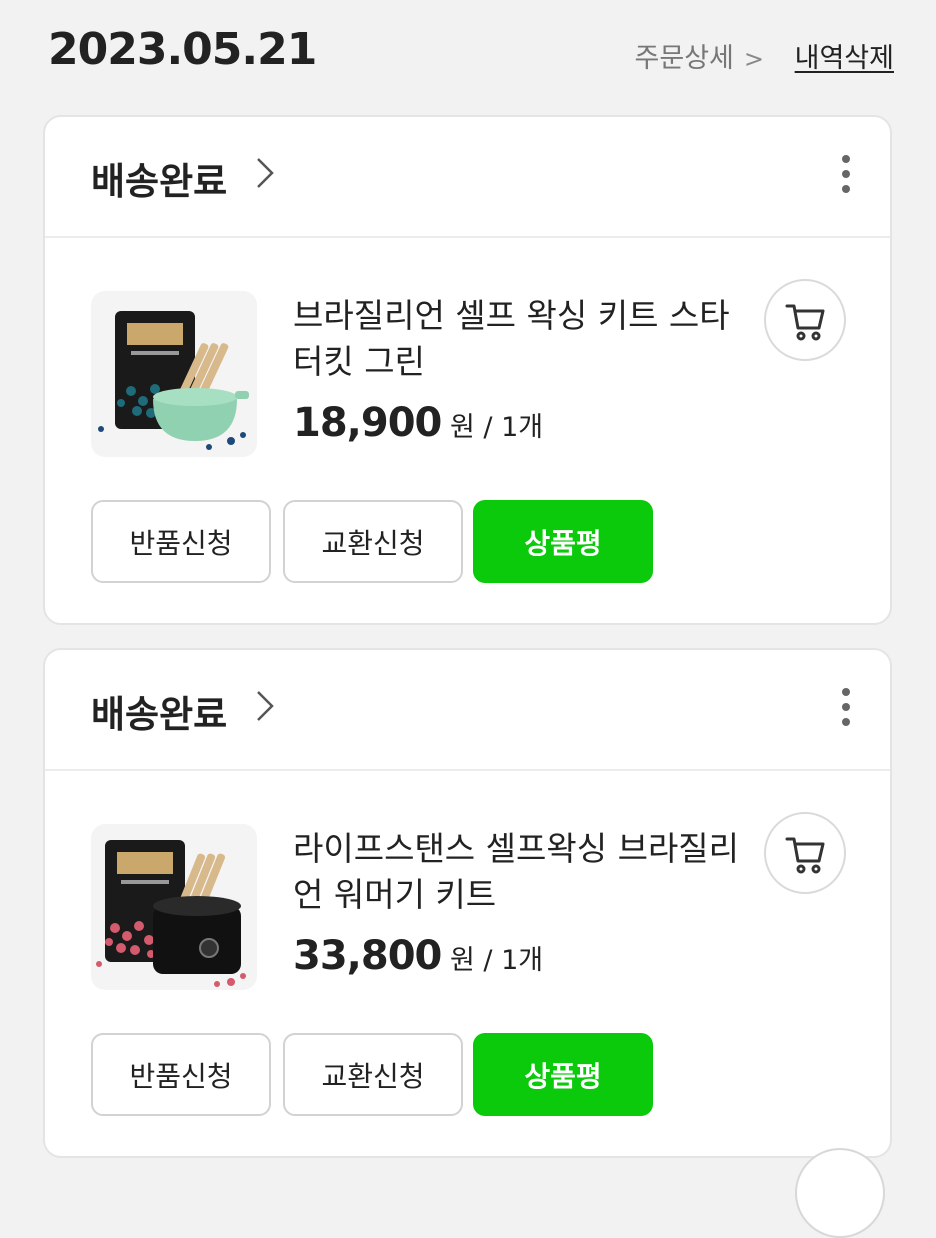 The height and width of the screenshot is (1238, 936). What do you see at coordinates (840, 1193) in the screenshot?
I see `scroll-to-top-button` at bounding box center [840, 1193].